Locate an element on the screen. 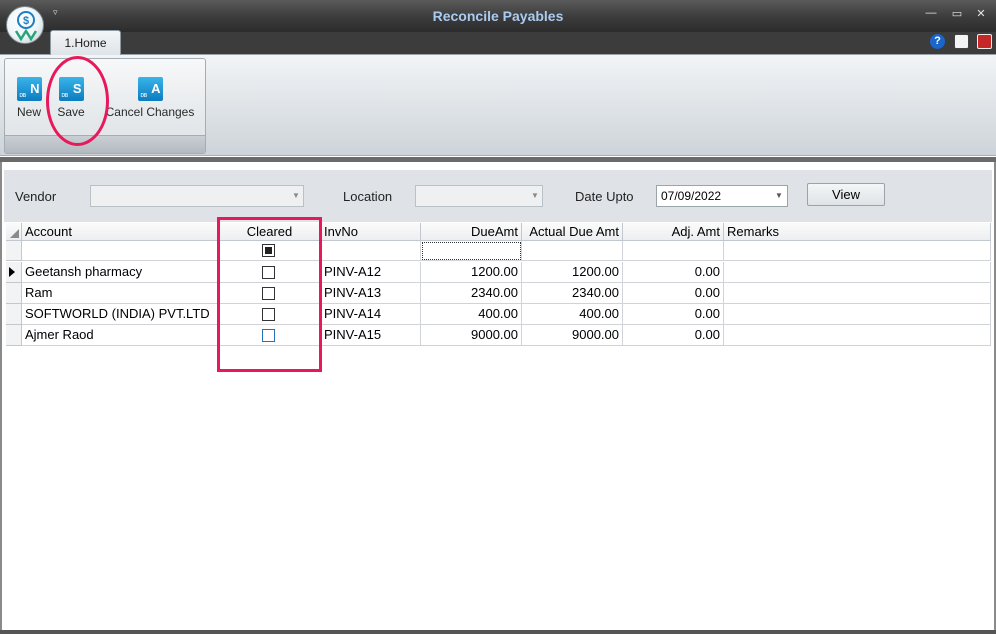 The height and width of the screenshot is (634, 996). current-row-indicator-icon is located at coordinates (12, 272).